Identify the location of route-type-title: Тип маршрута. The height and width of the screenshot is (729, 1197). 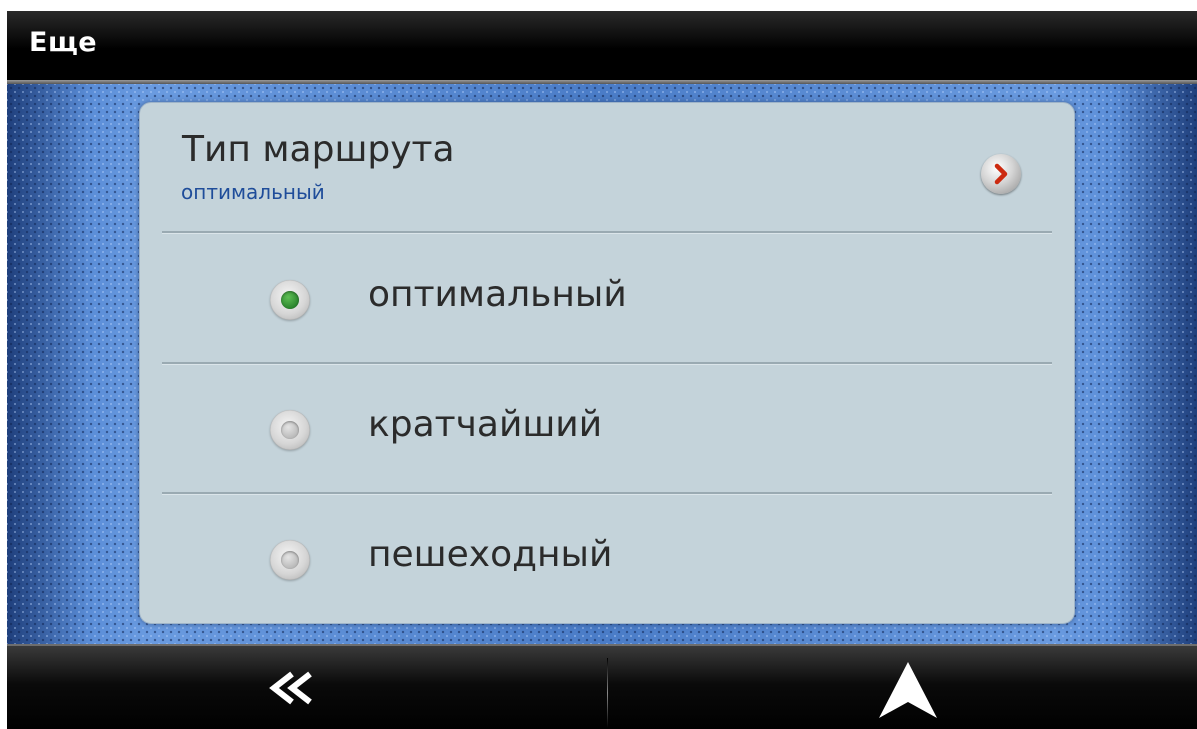
(318, 149).